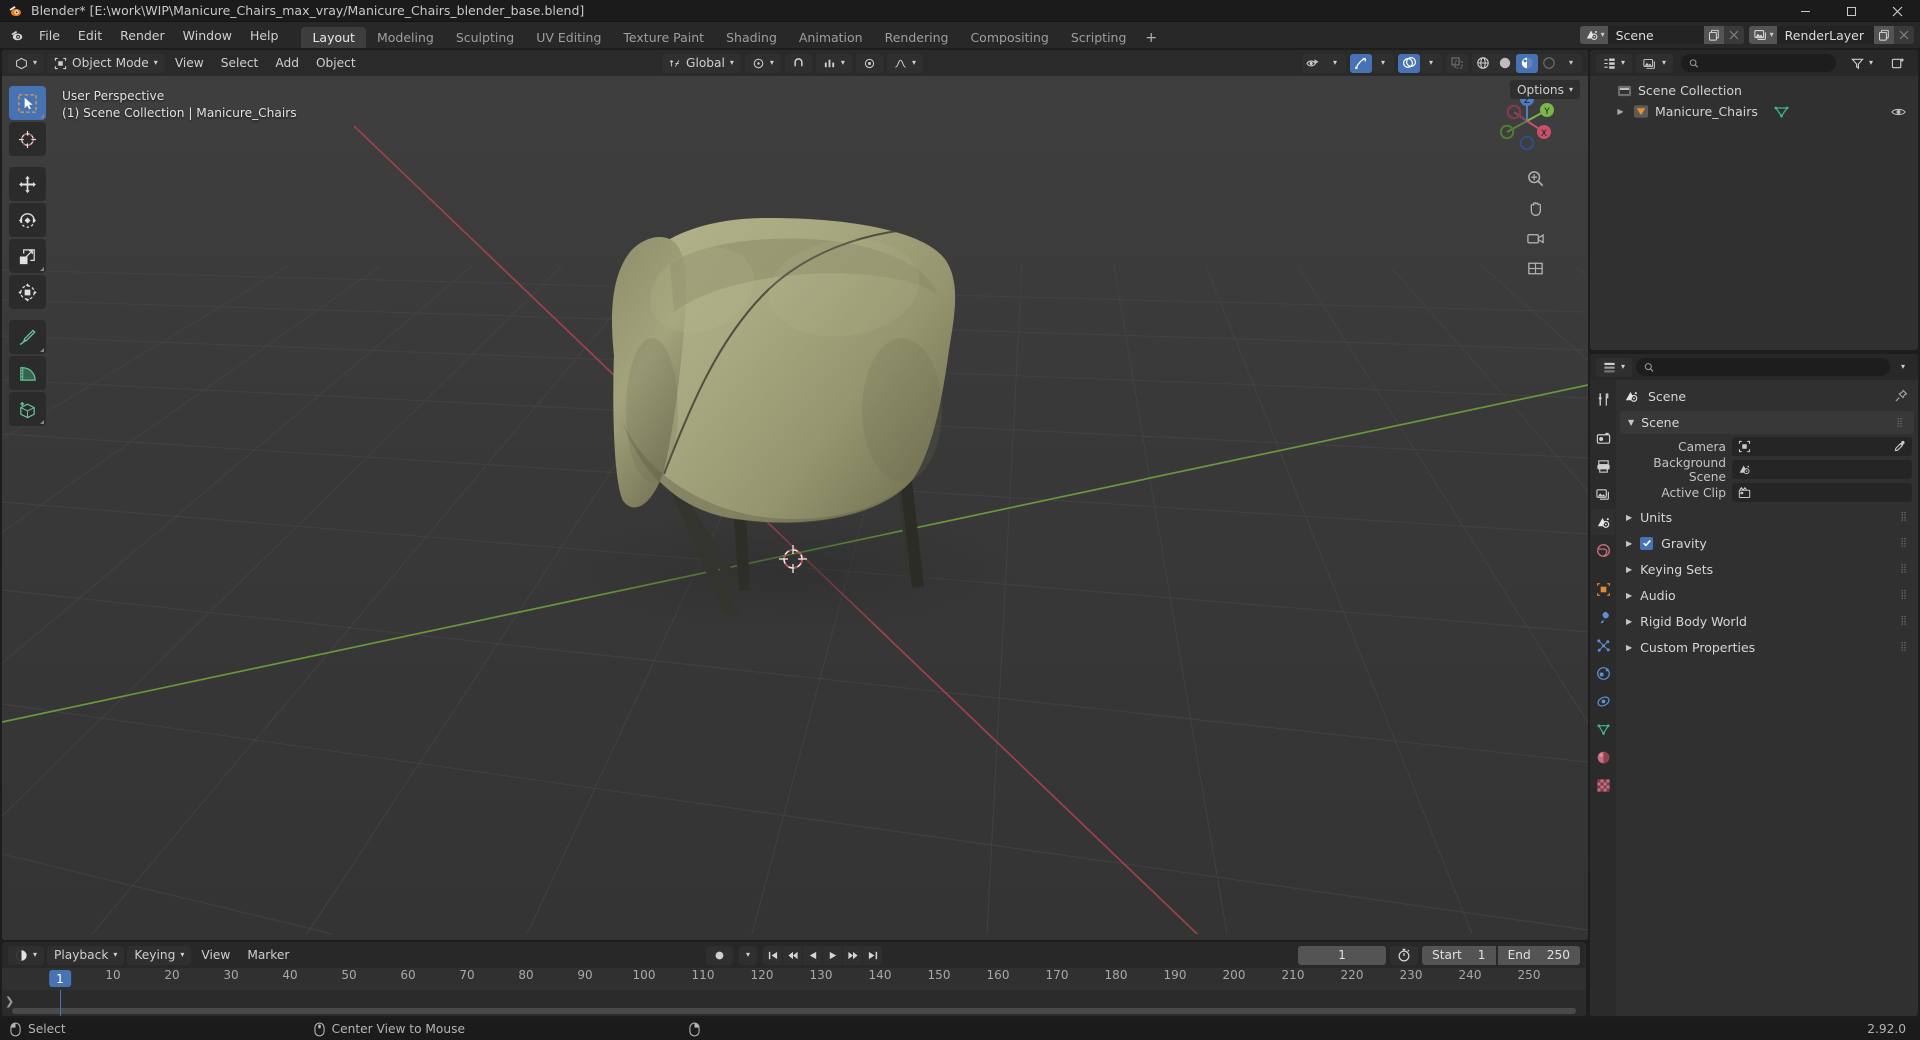 This screenshot has height=1040, width=1920. I want to click on shading-dropdown: ▾, so click(1571, 63).